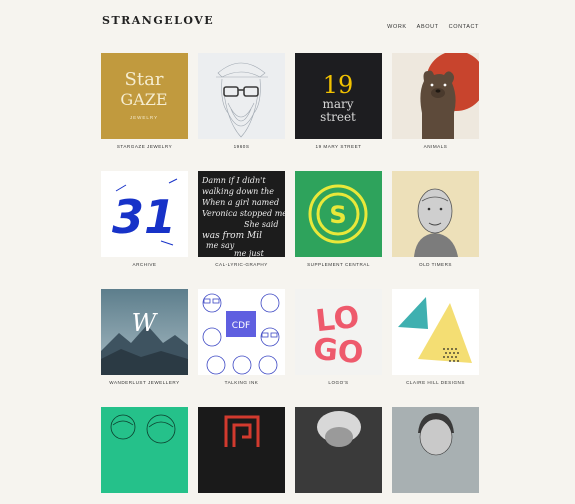  I want to click on art-text: GO, so click(338, 351).